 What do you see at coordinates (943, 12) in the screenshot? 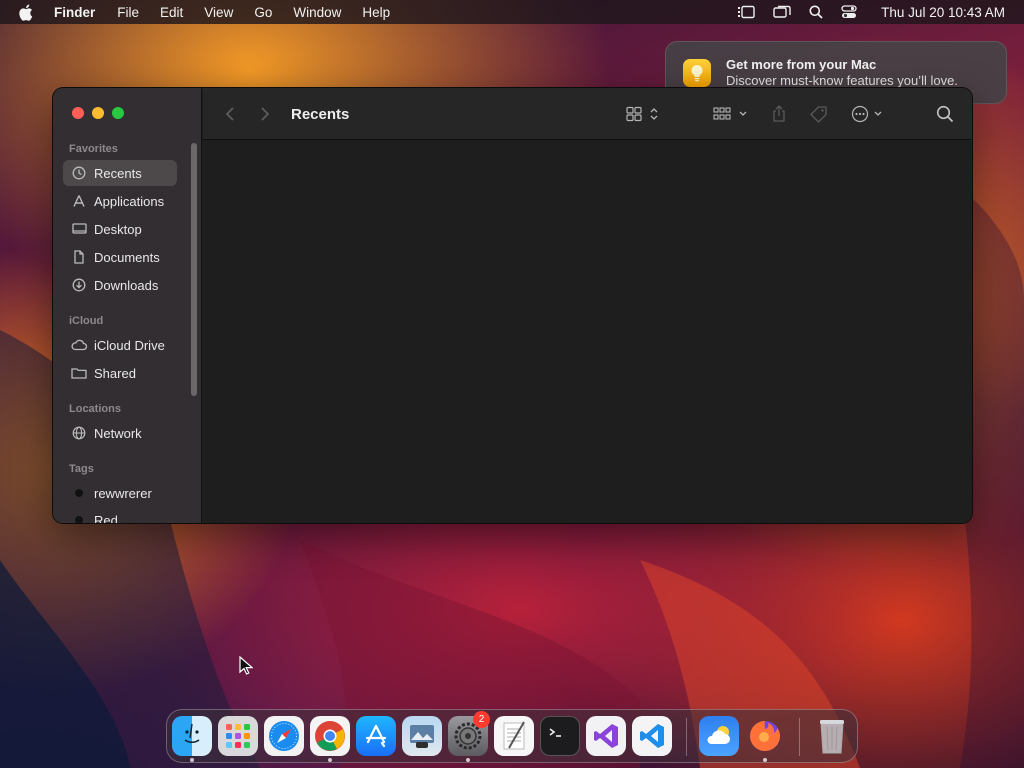
I see `menu-bar-clock: Thu Jul 20 10:43 AM` at bounding box center [943, 12].